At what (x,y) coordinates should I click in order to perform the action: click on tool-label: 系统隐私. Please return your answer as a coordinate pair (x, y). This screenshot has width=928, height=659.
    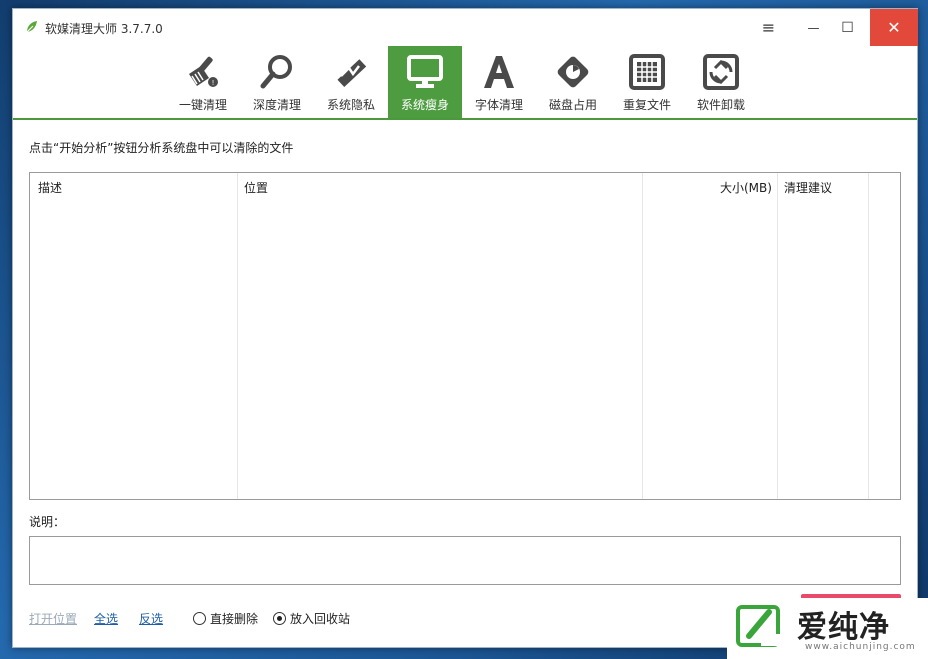
    Looking at the image, I should click on (351, 104).